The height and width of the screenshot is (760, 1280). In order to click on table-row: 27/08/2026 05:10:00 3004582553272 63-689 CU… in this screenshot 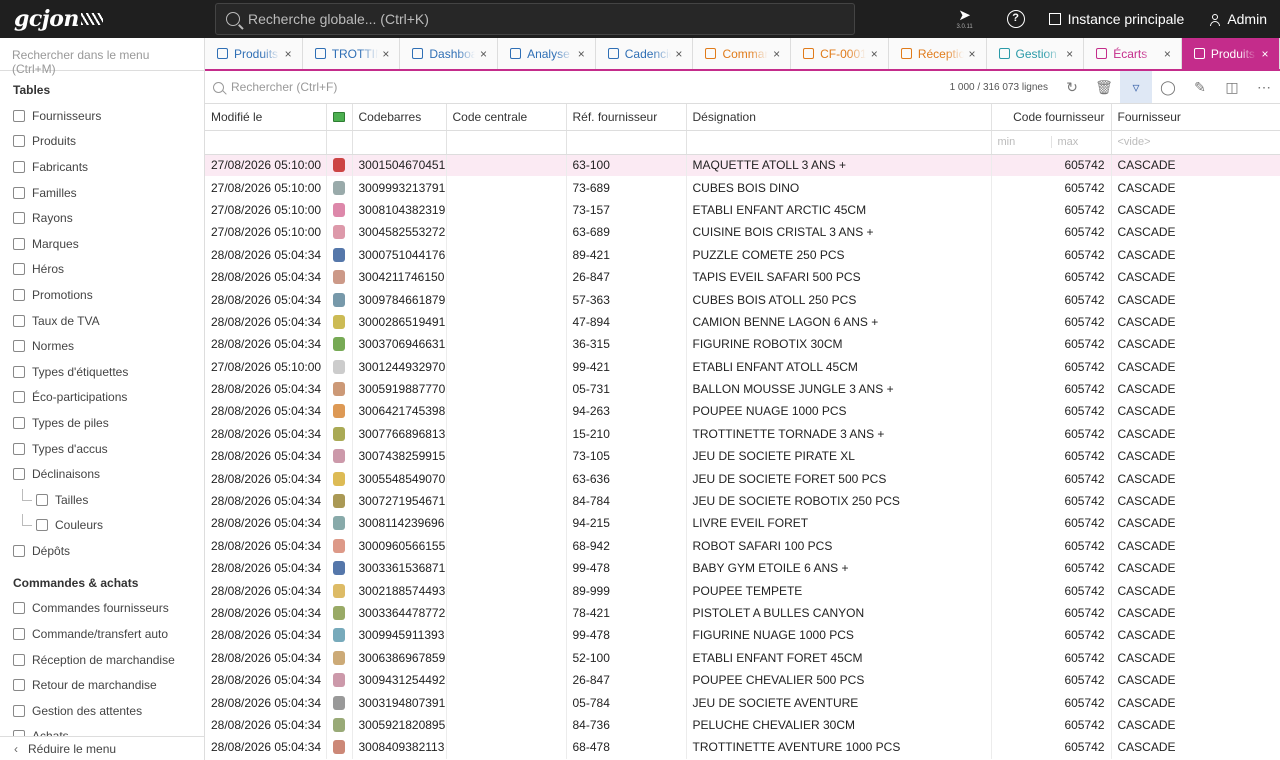, I will do `click(742, 232)`.